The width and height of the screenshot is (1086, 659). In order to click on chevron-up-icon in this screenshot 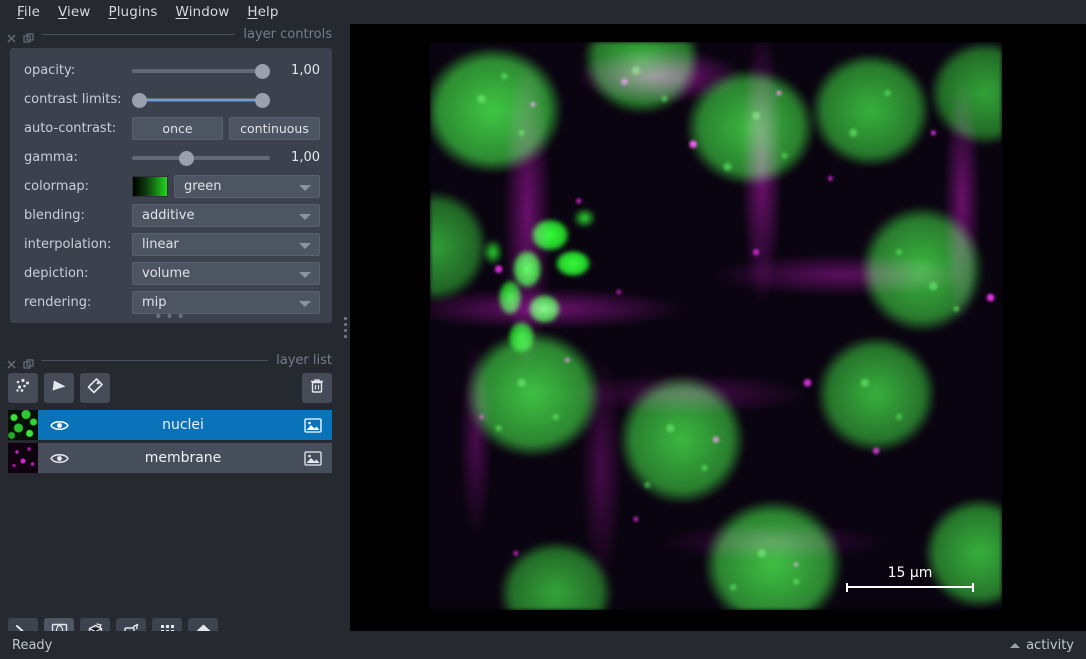, I will do `click(1015, 645)`.